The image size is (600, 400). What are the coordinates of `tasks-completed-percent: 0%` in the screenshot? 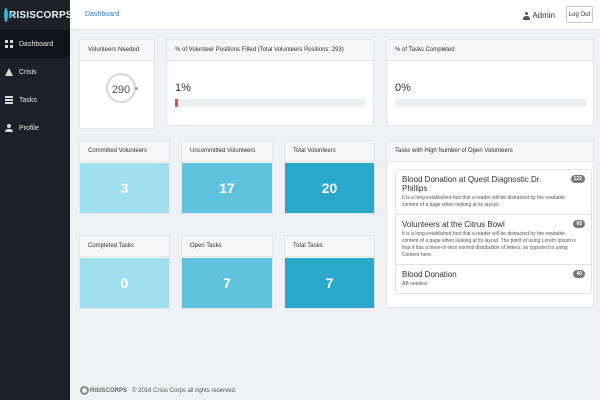 It's located at (403, 88).